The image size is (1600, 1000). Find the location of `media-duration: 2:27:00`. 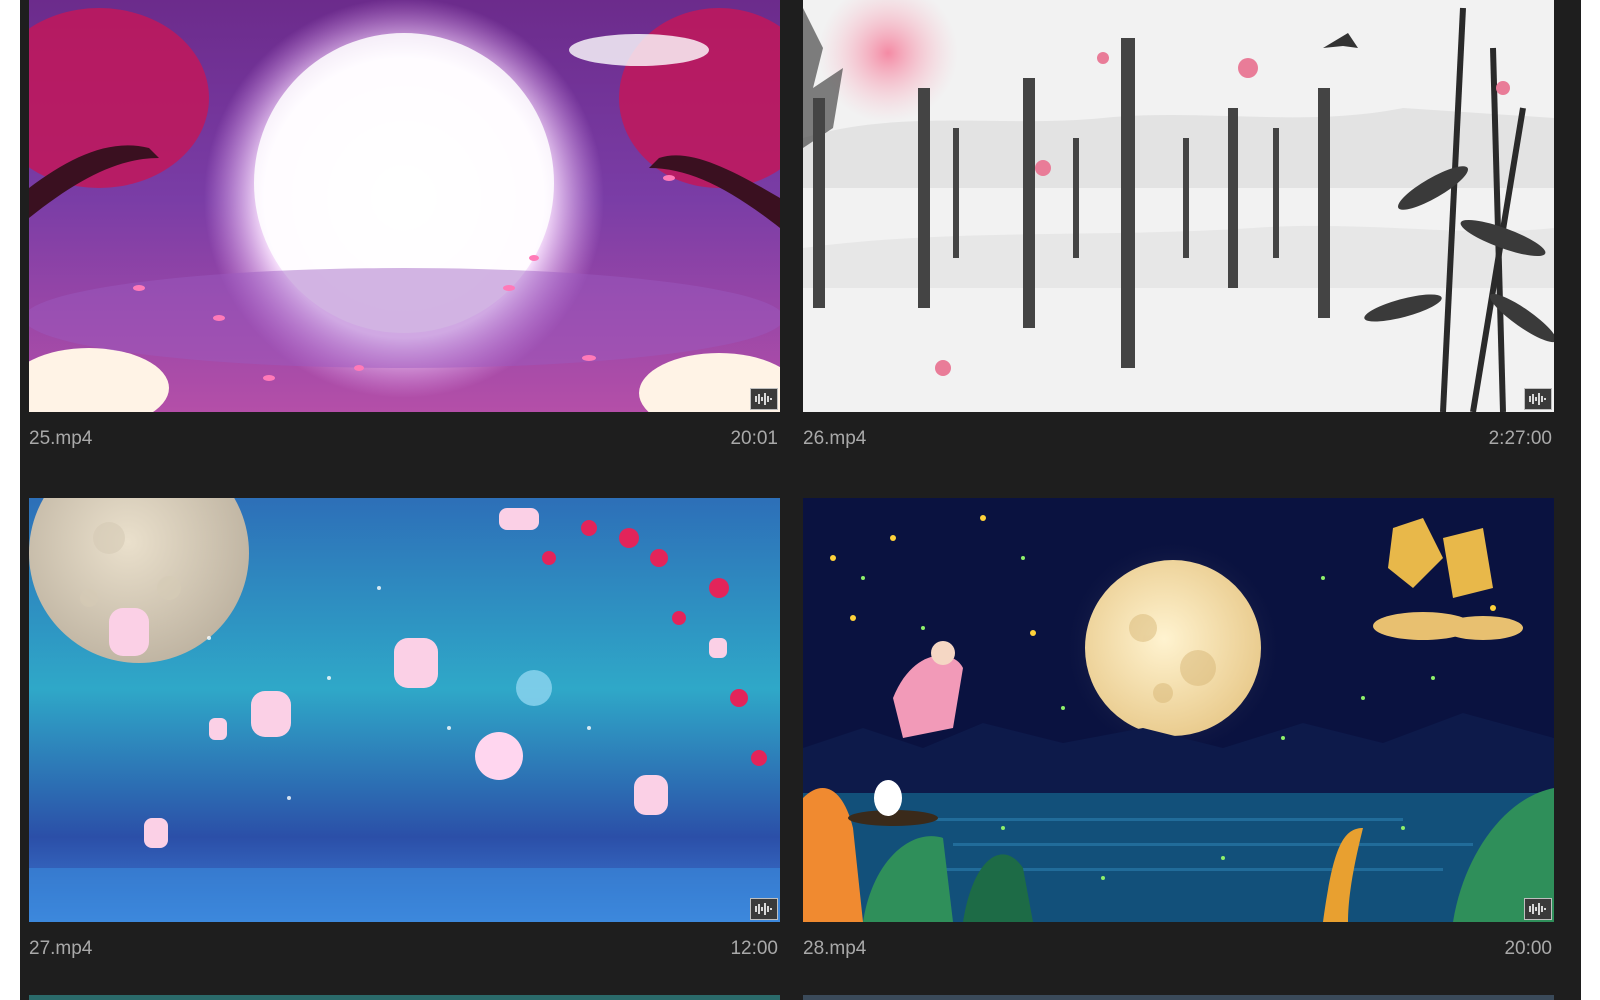

media-duration: 2:27:00 is located at coordinates (1520, 438).